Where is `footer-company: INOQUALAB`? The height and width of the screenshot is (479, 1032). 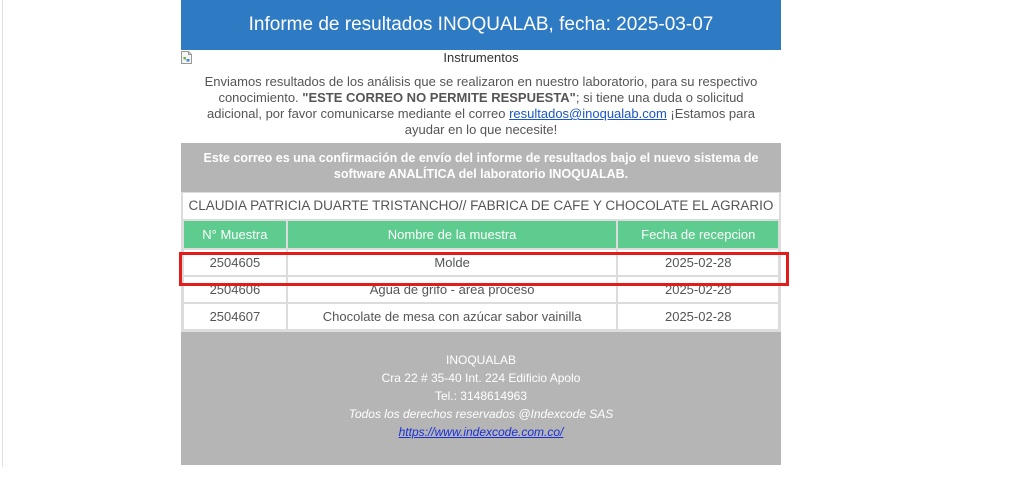 footer-company: INOQUALAB is located at coordinates (481, 360).